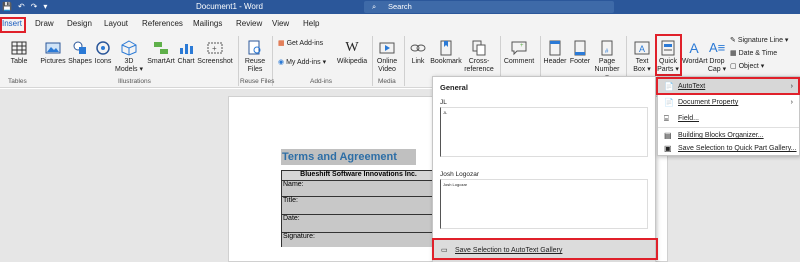 This screenshot has height=262, width=800. What do you see at coordinates (358, 240) in the screenshot?
I see `signature-field: Signature:` at bounding box center [358, 240].